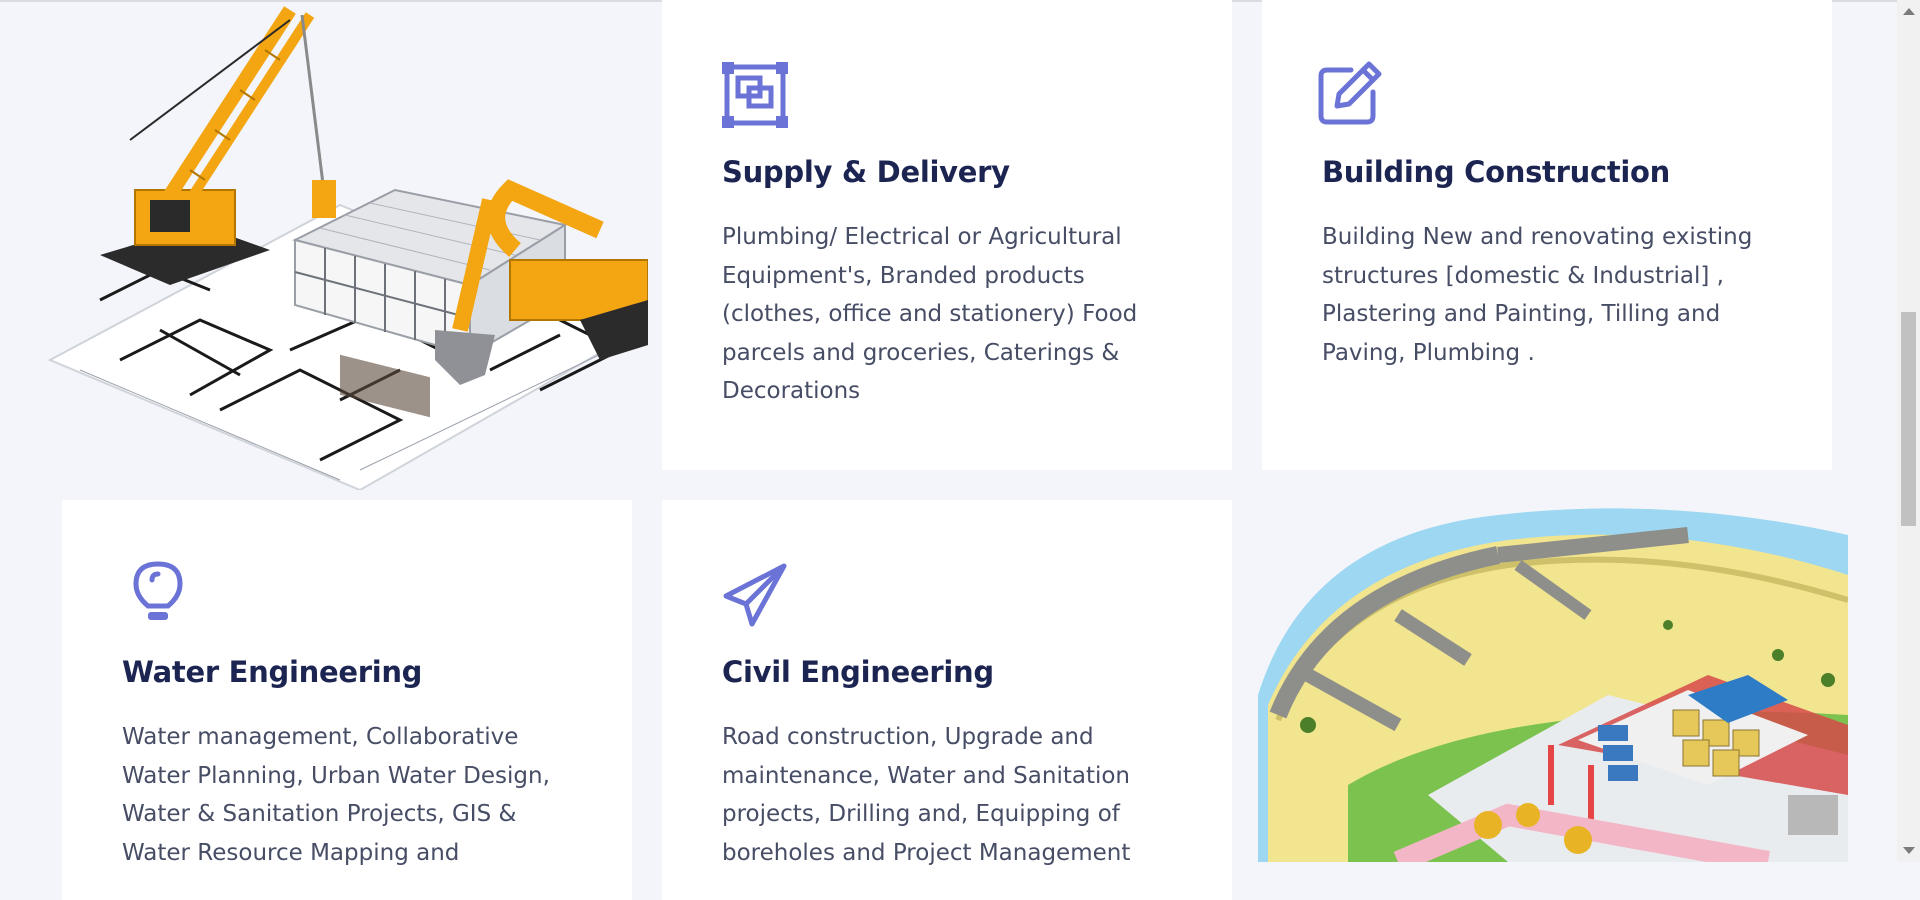  I want to click on layers-icon, so click(755, 95).